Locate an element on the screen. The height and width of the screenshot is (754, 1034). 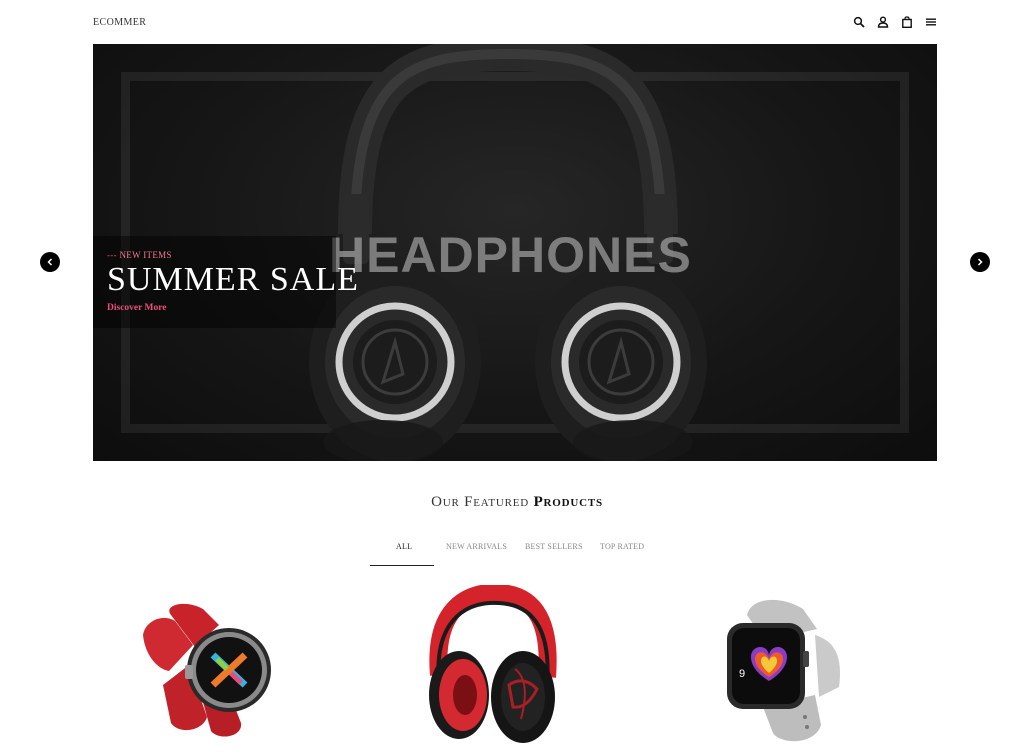
menu-icon is located at coordinates (931, 22).